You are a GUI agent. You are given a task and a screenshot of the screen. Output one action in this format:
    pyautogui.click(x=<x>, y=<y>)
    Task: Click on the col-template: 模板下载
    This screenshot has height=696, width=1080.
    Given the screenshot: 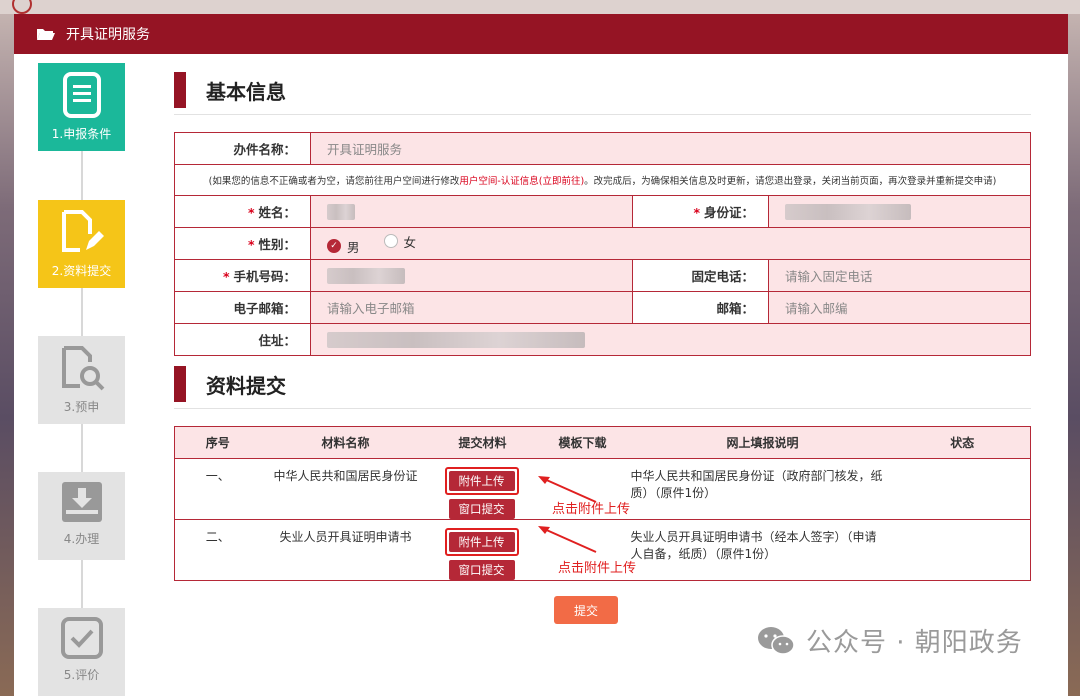 What is the action you would take?
    pyautogui.click(x=582, y=442)
    